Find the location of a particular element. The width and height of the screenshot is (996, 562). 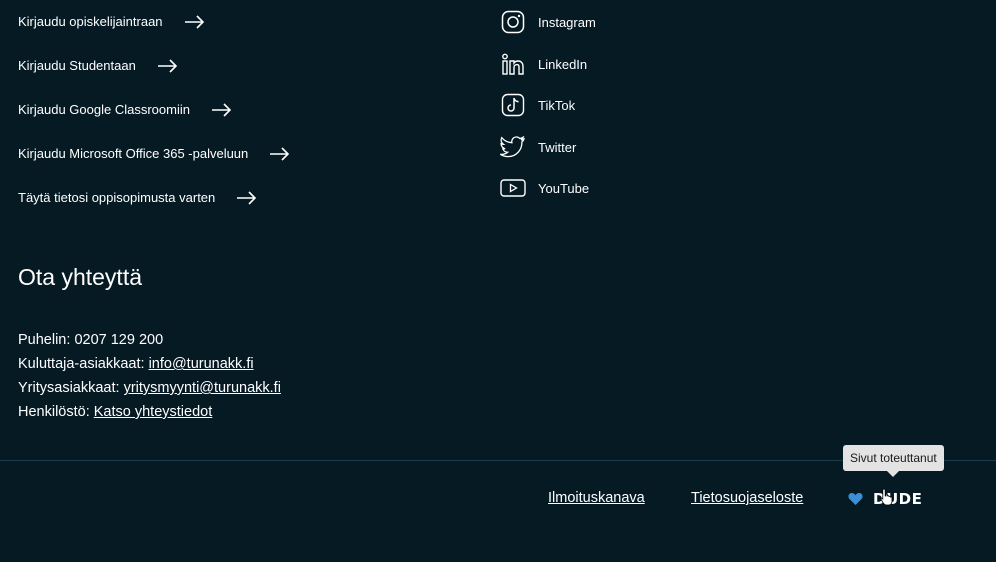

staff-contacts-link: Katso yhteystiedot is located at coordinates (153, 412).